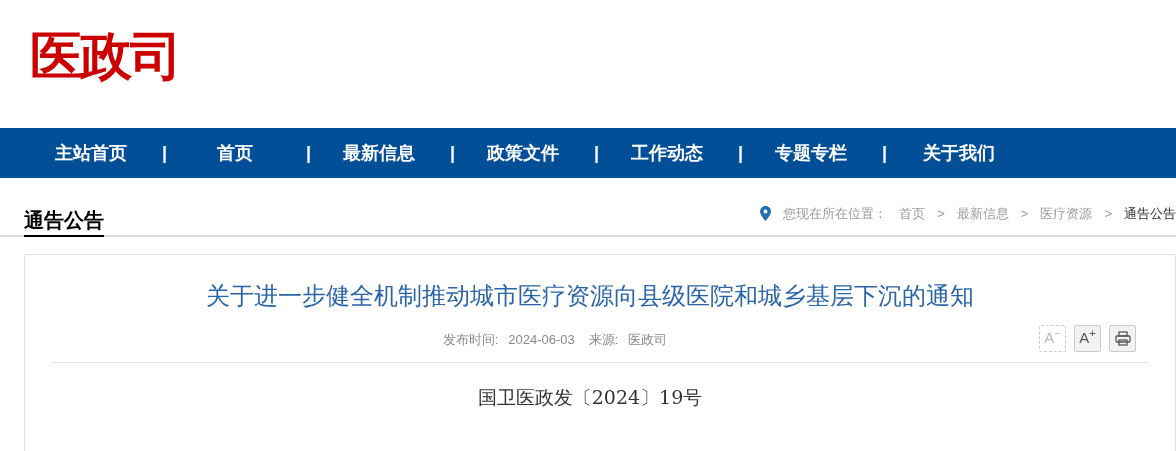  Describe the element at coordinates (523, 153) in the screenshot. I see `nav-link: 政策文件` at that location.